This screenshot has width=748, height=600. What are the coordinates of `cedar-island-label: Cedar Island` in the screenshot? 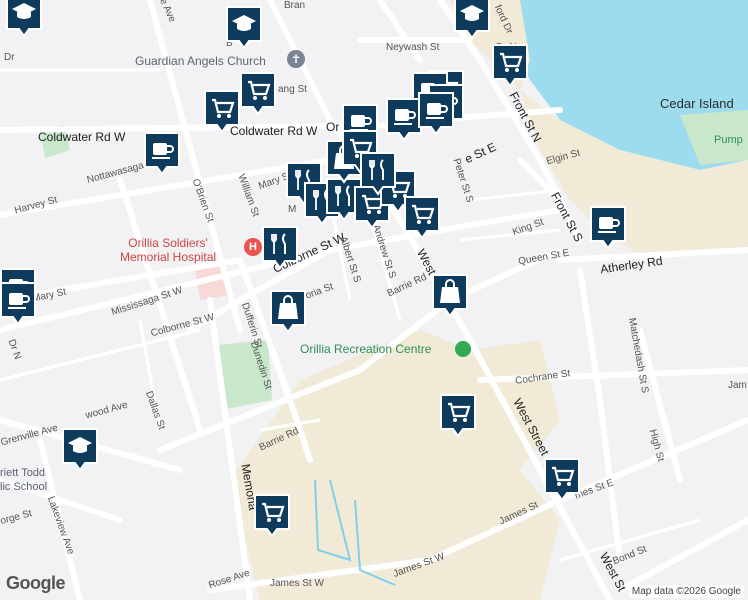 It's located at (697, 103).